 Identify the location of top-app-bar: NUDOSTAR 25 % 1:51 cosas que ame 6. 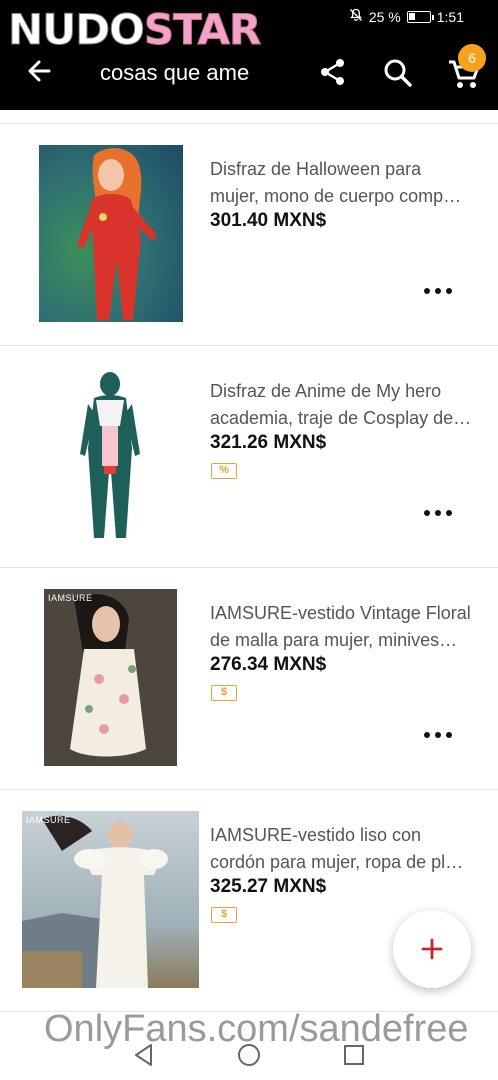
(249, 55).